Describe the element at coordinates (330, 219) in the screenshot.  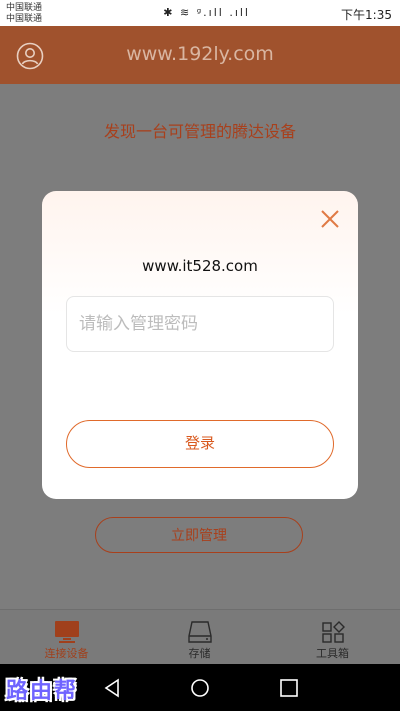
I see `close-icon` at that location.